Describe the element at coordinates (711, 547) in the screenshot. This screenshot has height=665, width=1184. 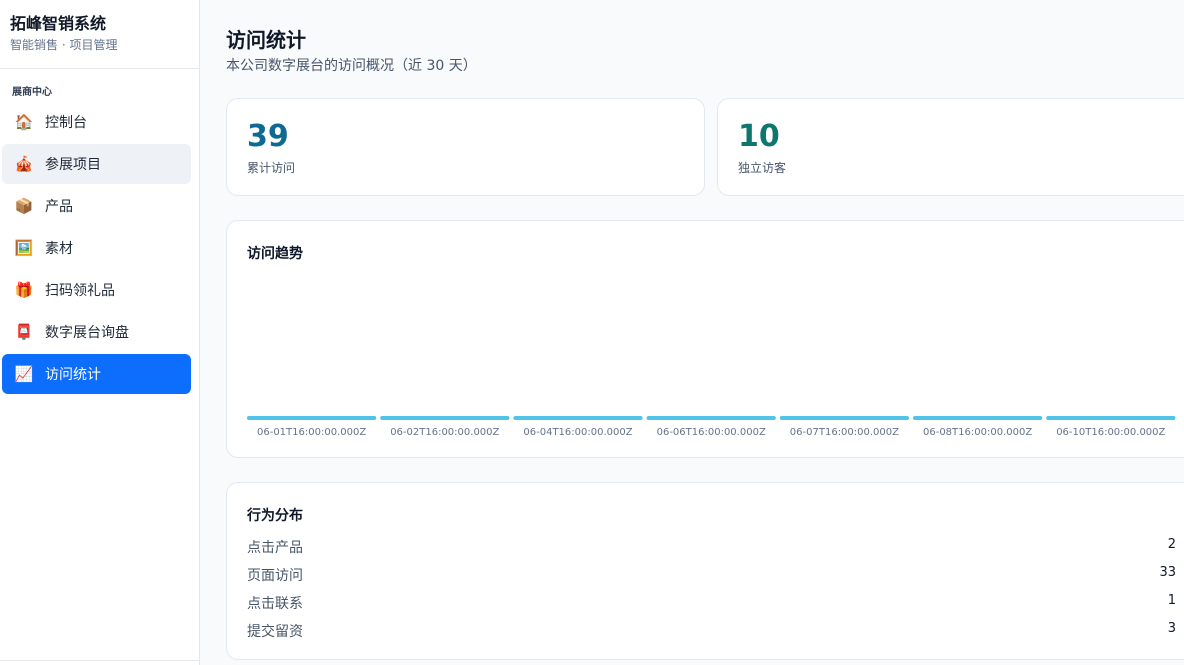
I see `behavior-row: 点击产品 2` at that location.